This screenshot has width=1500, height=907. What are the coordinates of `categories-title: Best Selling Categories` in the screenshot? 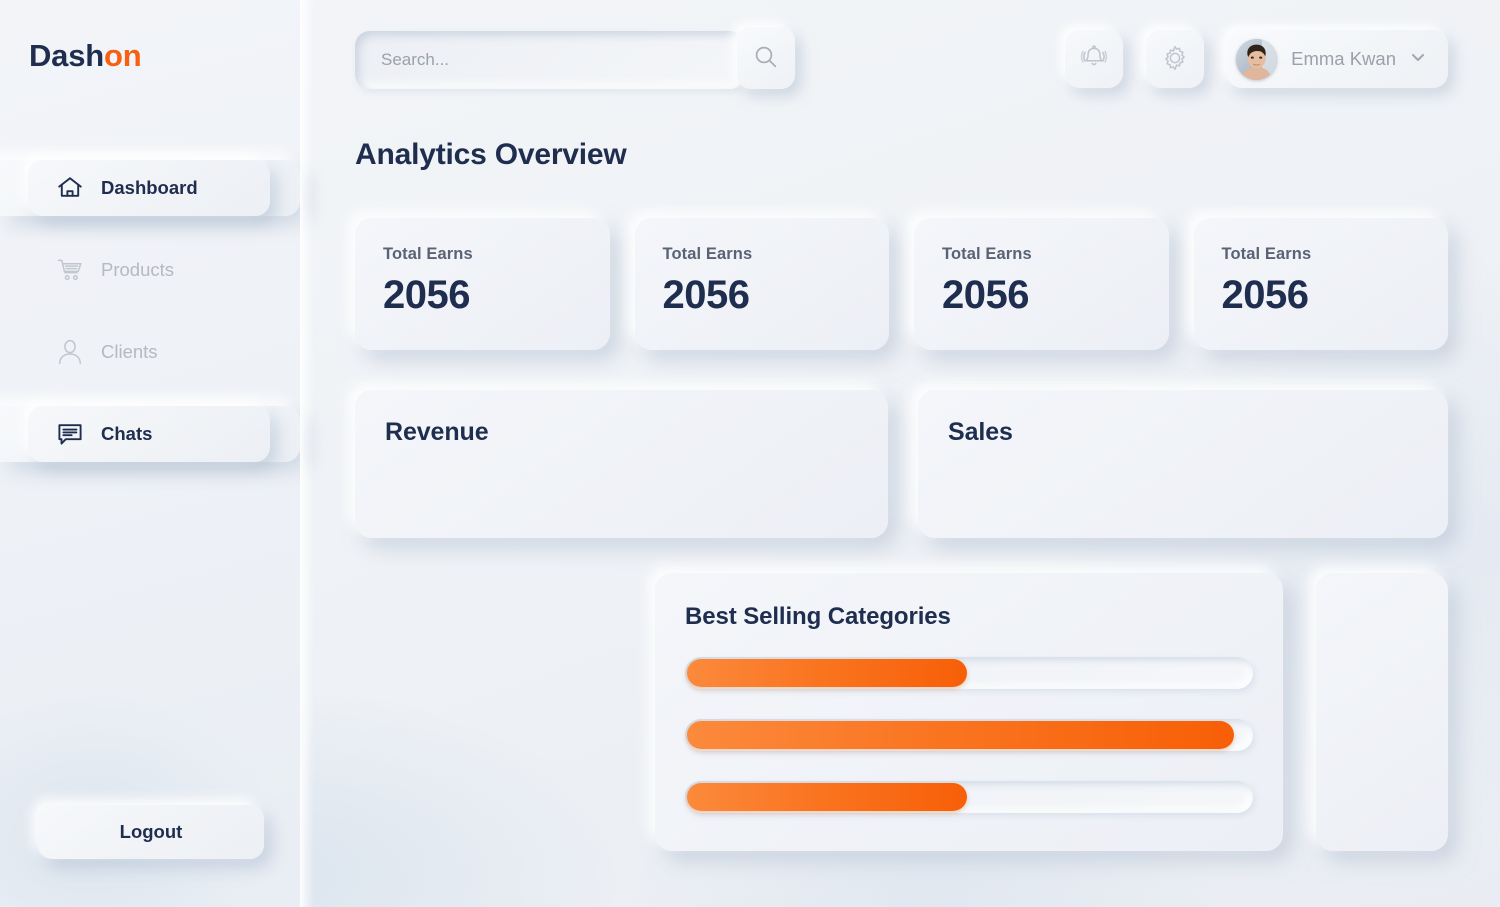 It's located at (818, 616).